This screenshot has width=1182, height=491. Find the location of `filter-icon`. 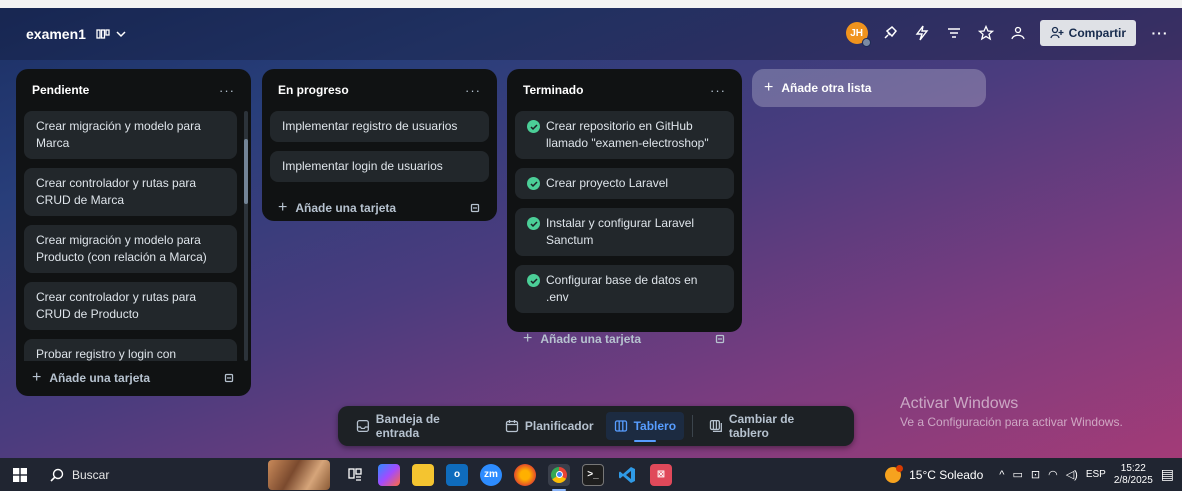

filter-icon is located at coordinates (954, 33).